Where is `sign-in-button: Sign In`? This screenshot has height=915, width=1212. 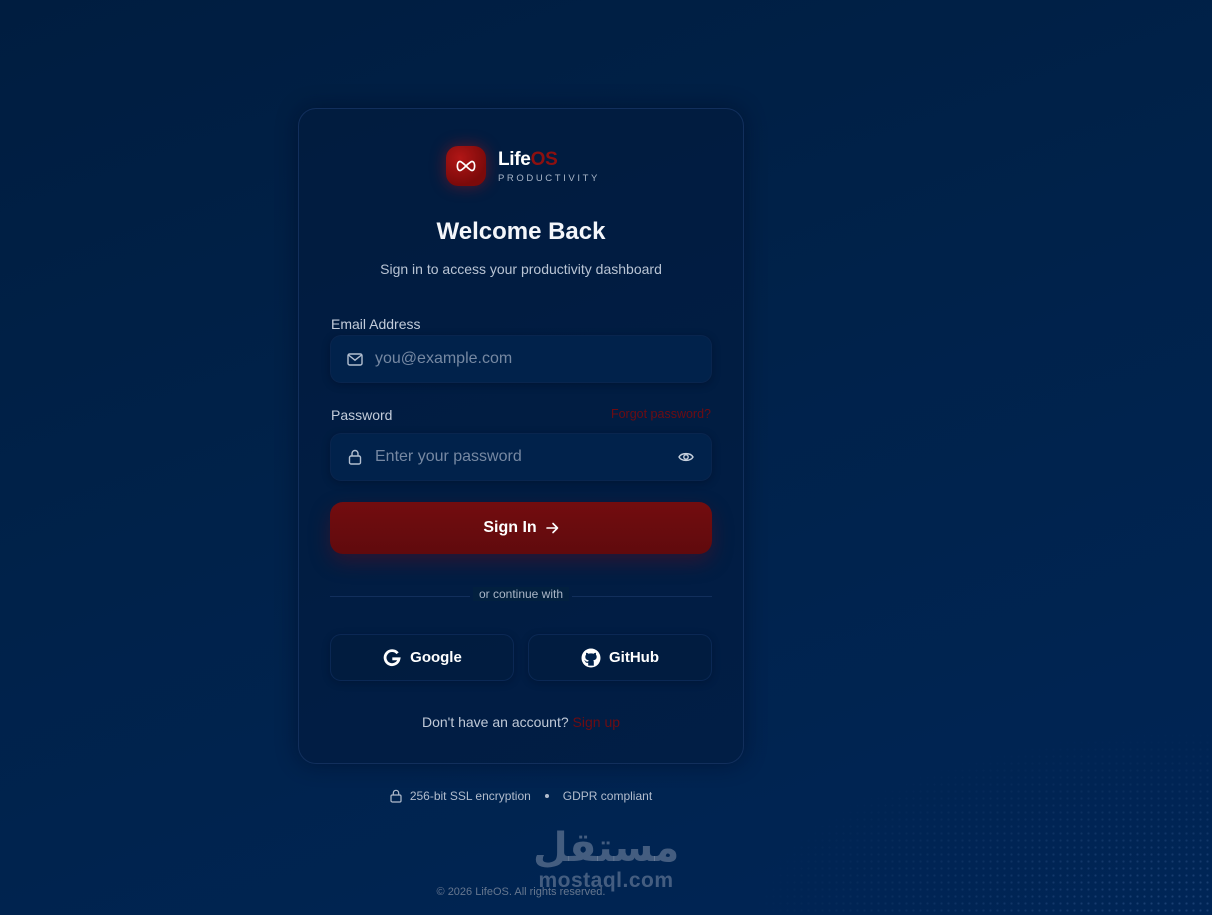 sign-in-button: Sign In is located at coordinates (521, 528).